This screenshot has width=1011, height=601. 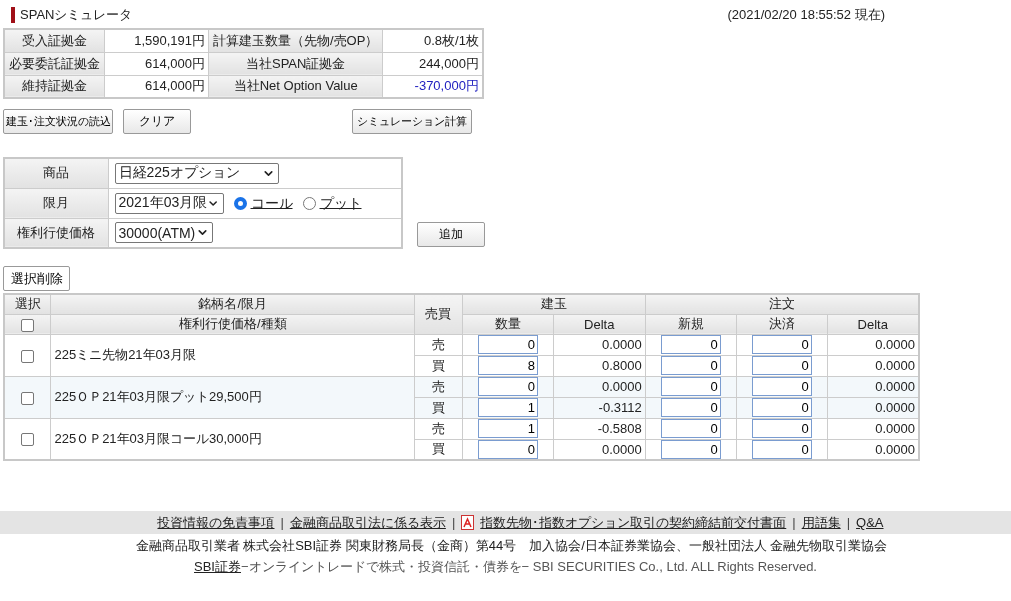 What do you see at coordinates (438, 314) in the screenshot?
I see `column-header: 売買` at bounding box center [438, 314].